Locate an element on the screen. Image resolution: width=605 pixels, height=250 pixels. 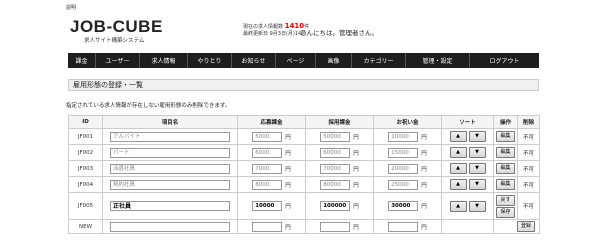
col-header-bonus: お祝い金 is located at coordinates (407, 122).